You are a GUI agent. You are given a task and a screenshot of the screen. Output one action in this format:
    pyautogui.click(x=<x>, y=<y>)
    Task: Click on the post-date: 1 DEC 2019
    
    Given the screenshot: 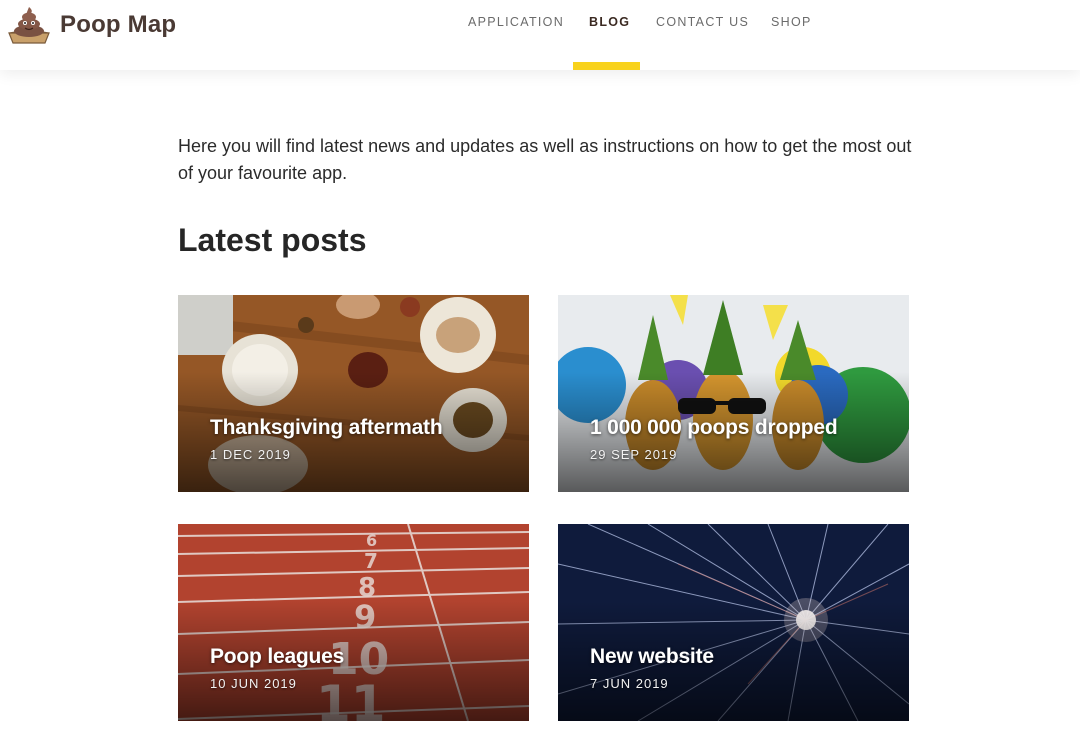 What is the action you would take?
    pyautogui.click(x=250, y=454)
    